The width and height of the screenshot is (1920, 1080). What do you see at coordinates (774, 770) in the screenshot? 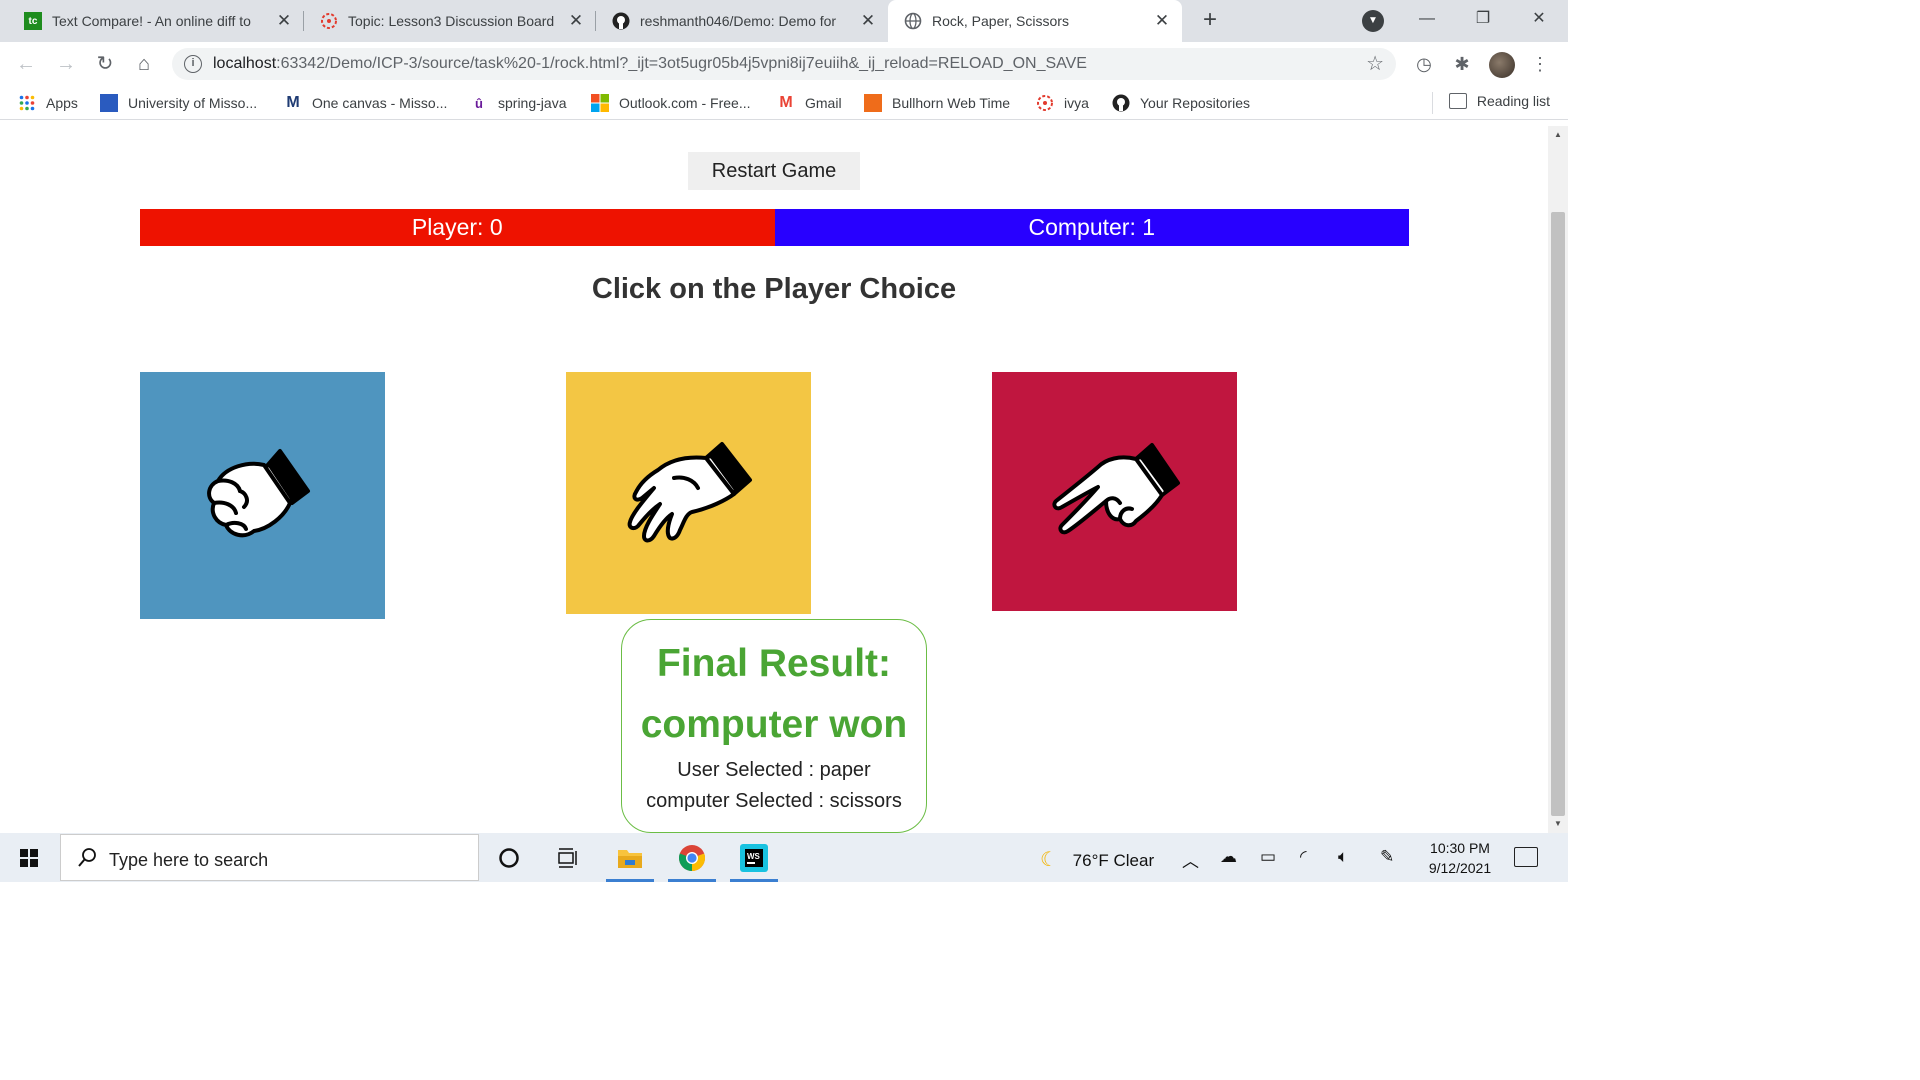
I see `user-selection-text: User Selected : paper` at bounding box center [774, 770].